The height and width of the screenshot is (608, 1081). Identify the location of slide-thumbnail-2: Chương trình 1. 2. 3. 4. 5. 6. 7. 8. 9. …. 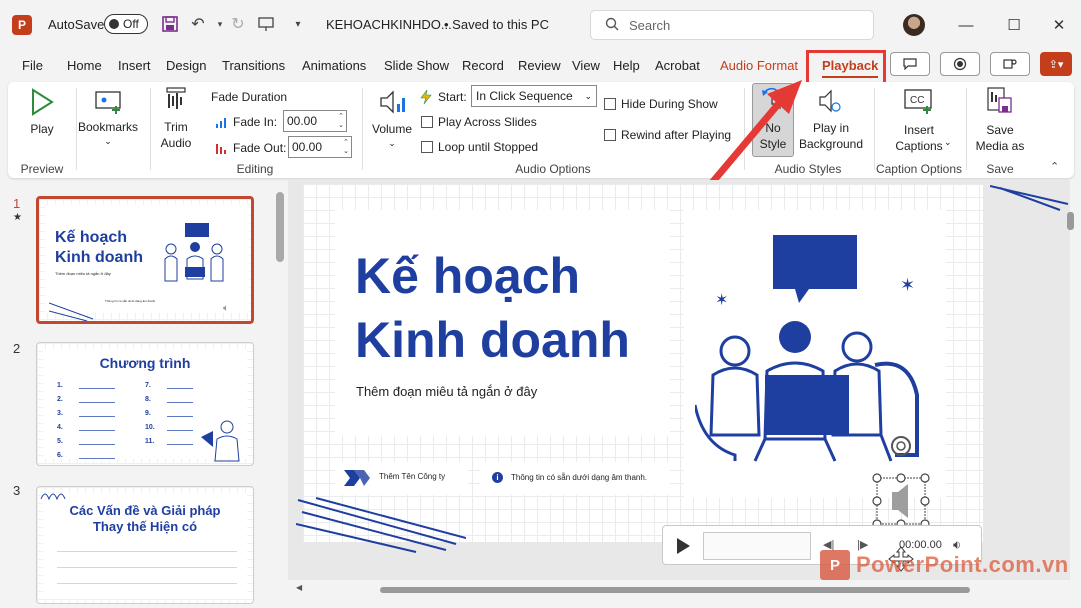
(145, 404).